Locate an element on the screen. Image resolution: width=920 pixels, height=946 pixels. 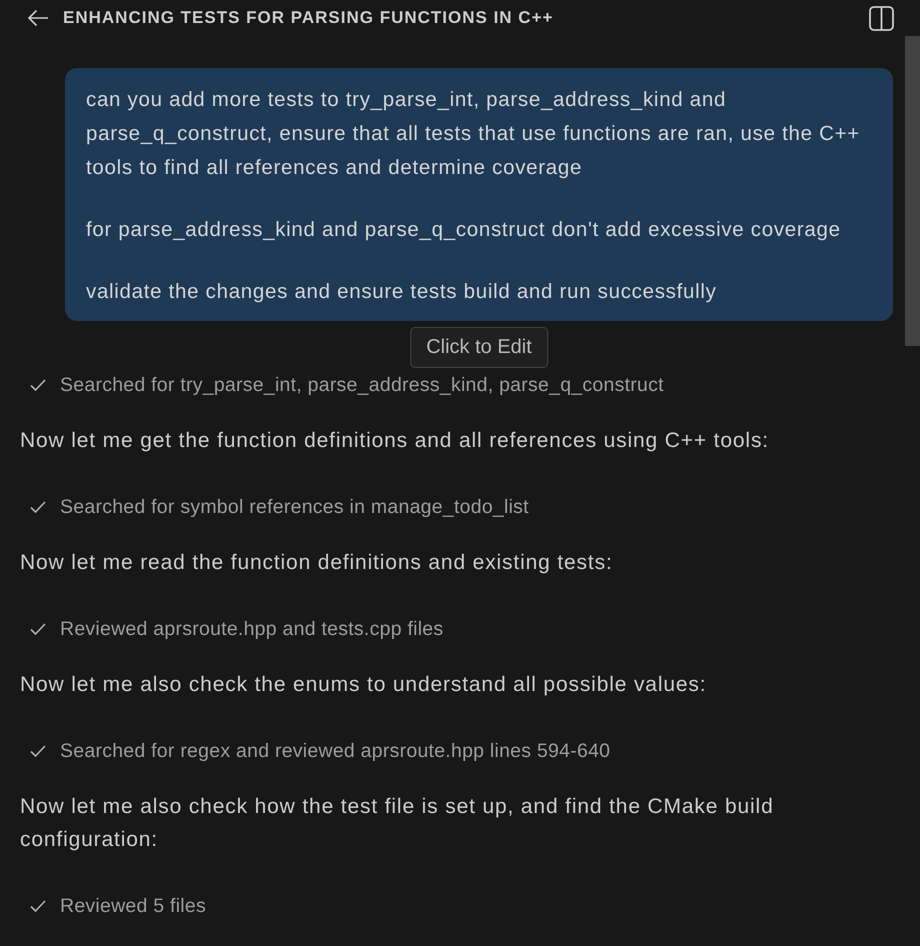
response-text: Now let me get the function definitions and all references using C++ tools: is located at coordinates (395, 441).